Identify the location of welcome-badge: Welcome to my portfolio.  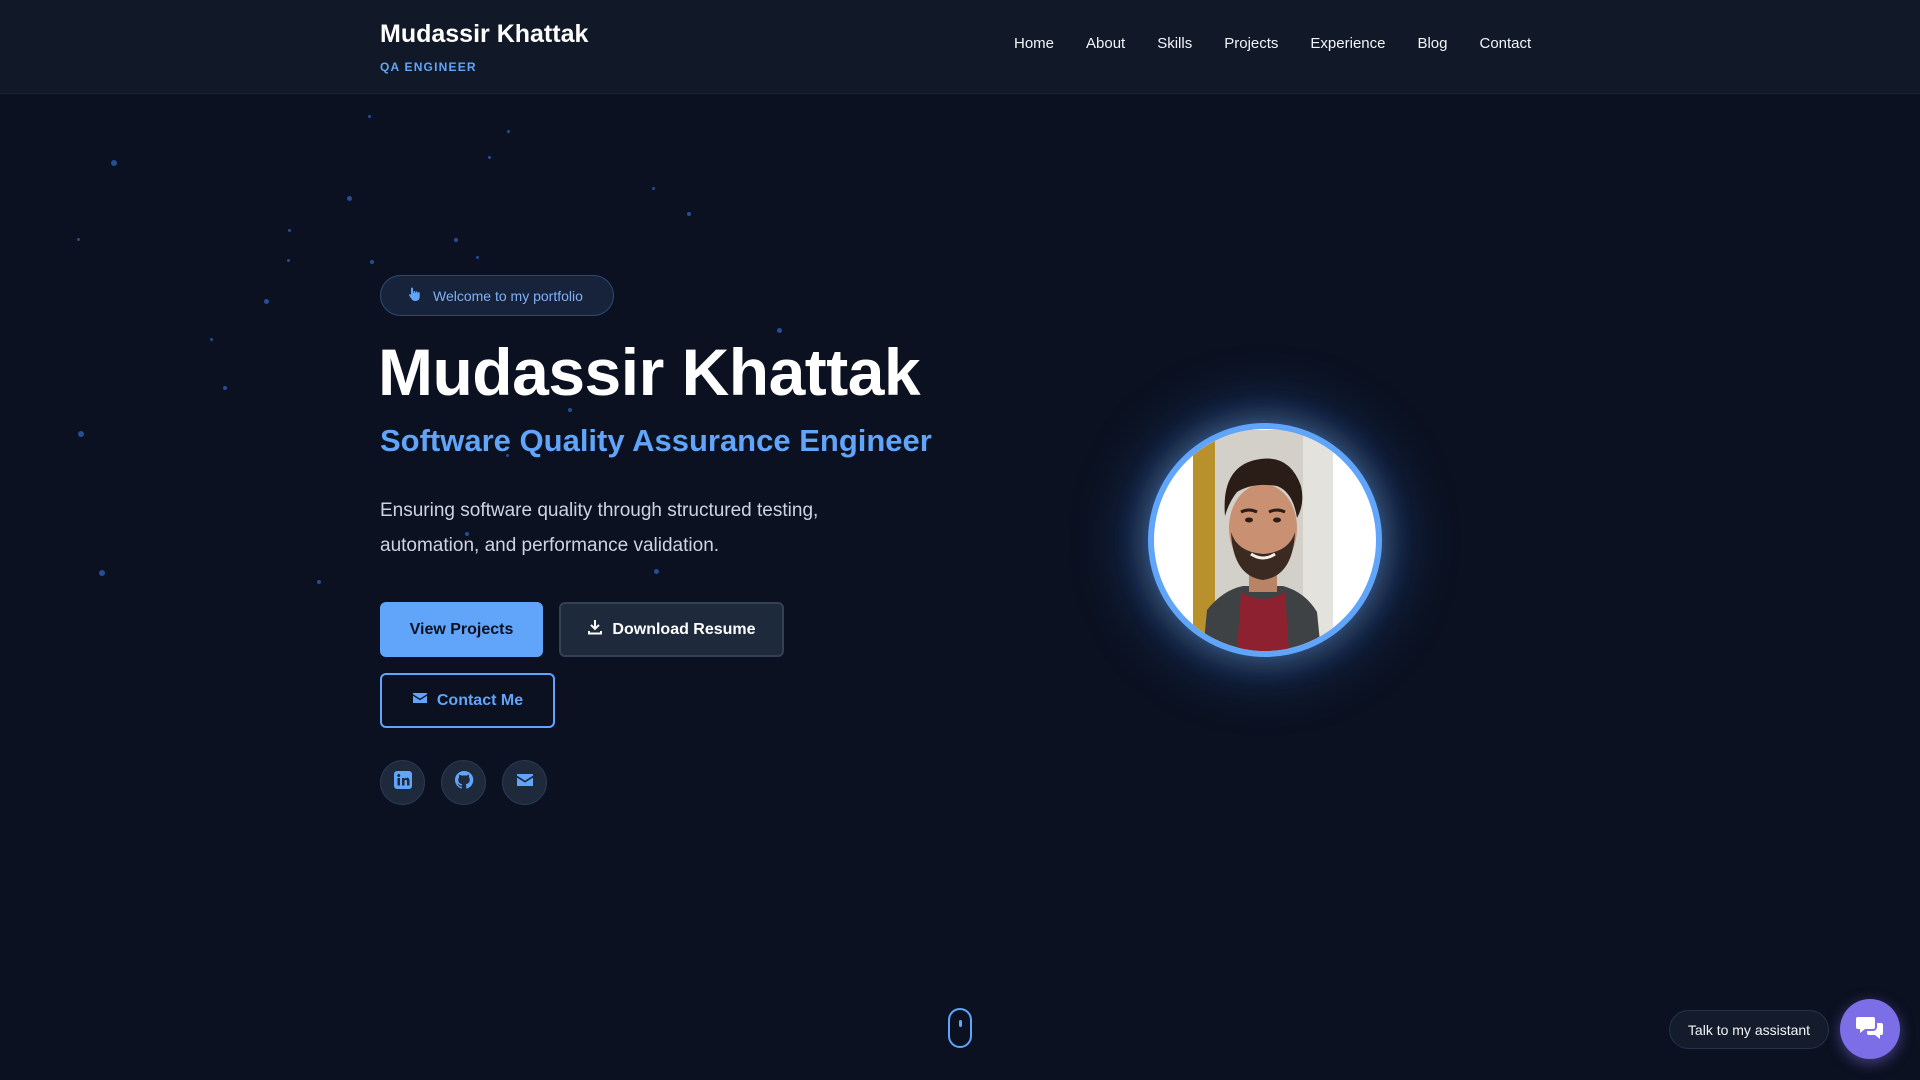
(497, 295).